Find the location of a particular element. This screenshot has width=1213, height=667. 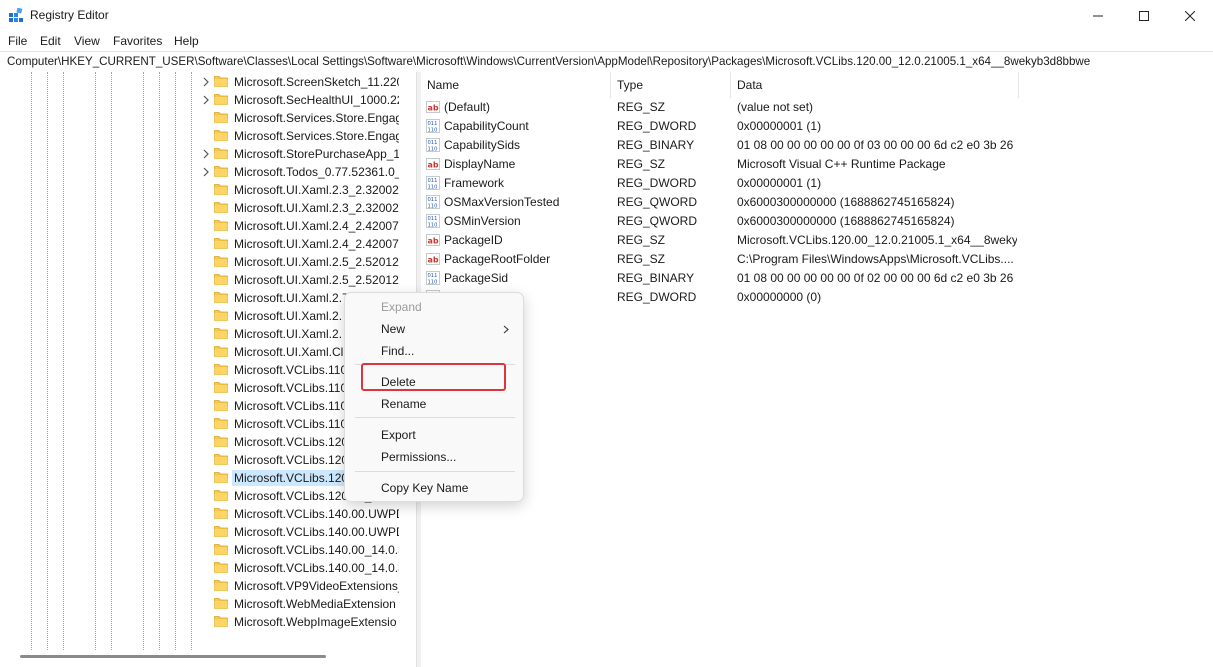

minimize-button is located at coordinates (1098, 15).